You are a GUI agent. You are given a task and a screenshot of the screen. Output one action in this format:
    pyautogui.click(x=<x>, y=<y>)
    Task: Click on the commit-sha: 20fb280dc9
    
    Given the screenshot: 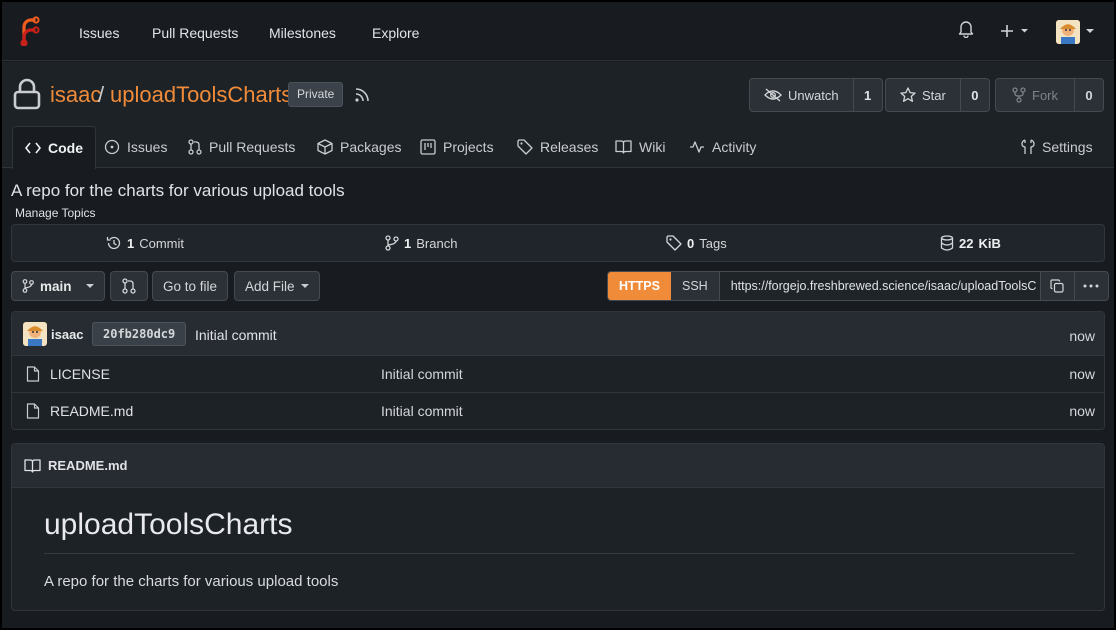 What is the action you would take?
    pyautogui.click(x=139, y=334)
    